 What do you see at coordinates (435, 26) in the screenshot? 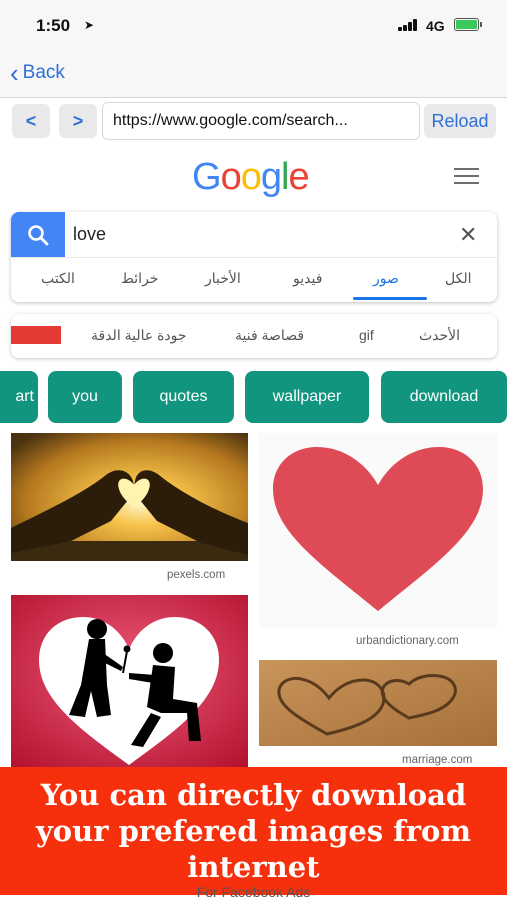
I see `network-type: 4G` at bounding box center [435, 26].